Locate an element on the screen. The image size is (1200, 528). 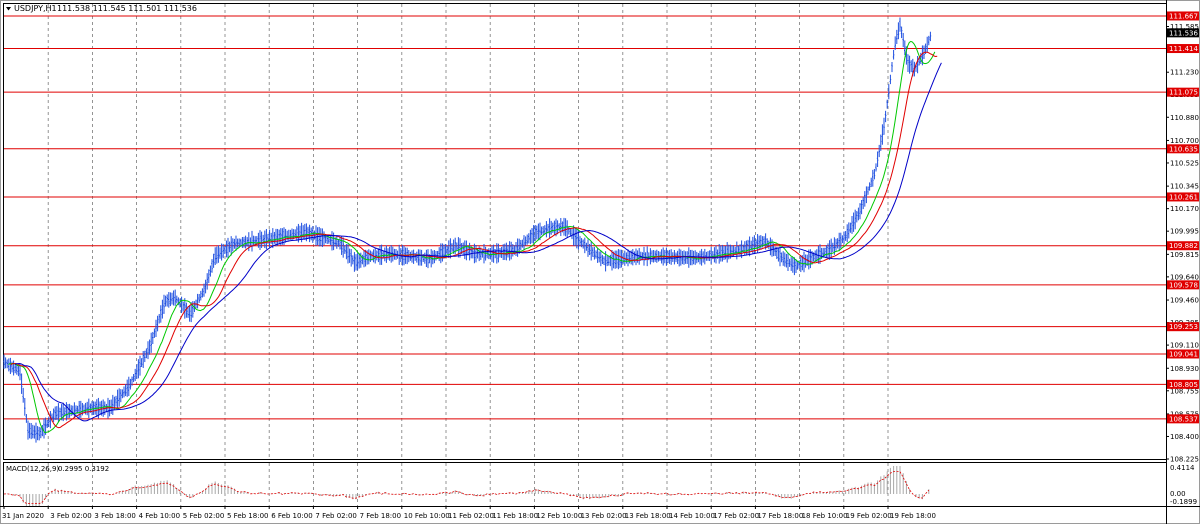
time-label: 19 Feb 18:00 is located at coordinates (913, 516).